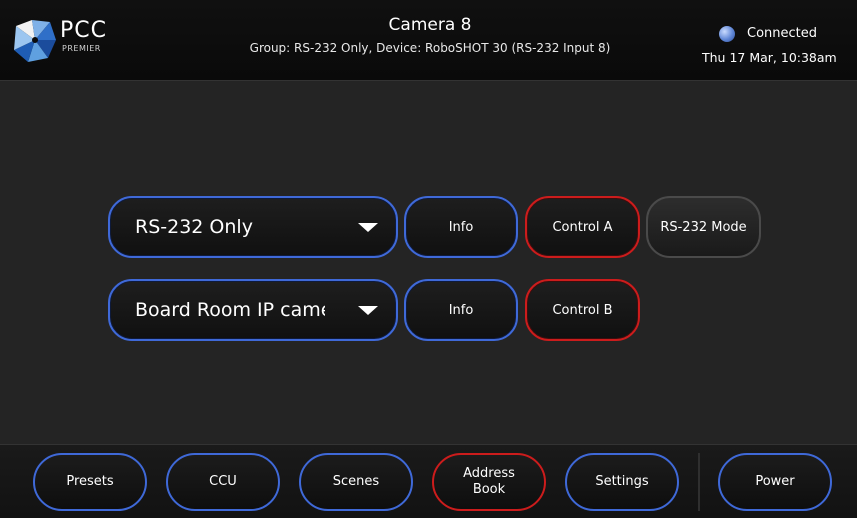  What do you see at coordinates (35, 41) in the screenshot?
I see `pcc-logo-icon` at bounding box center [35, 41].